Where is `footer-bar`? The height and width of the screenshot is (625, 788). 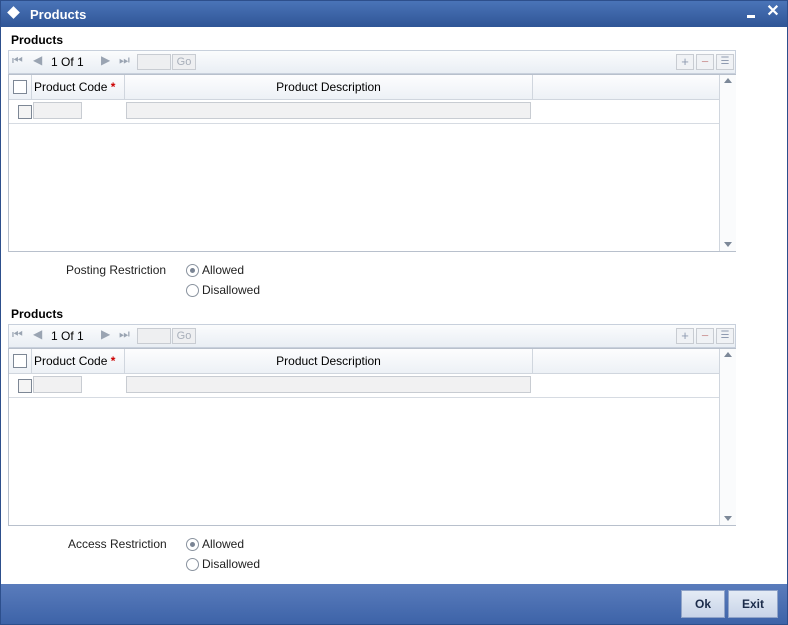 footer-bar is located at coordinates (394, 604).